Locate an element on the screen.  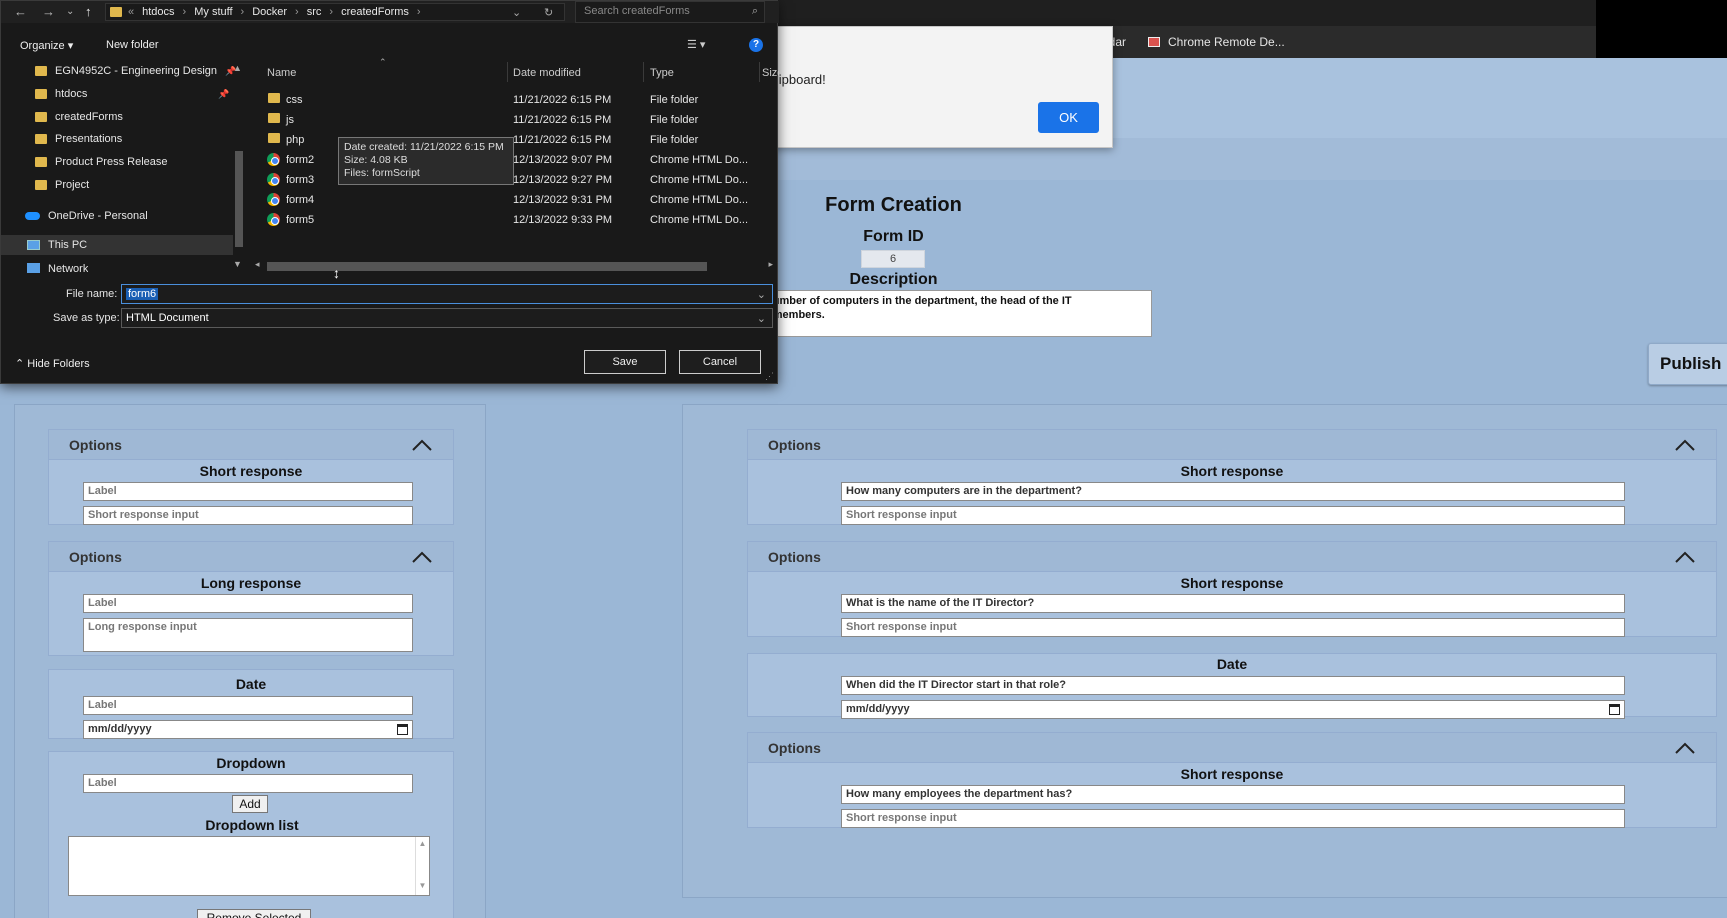
hide-folders-toggle: ⌃ Hide Folders is located at coordinates (52, 363).